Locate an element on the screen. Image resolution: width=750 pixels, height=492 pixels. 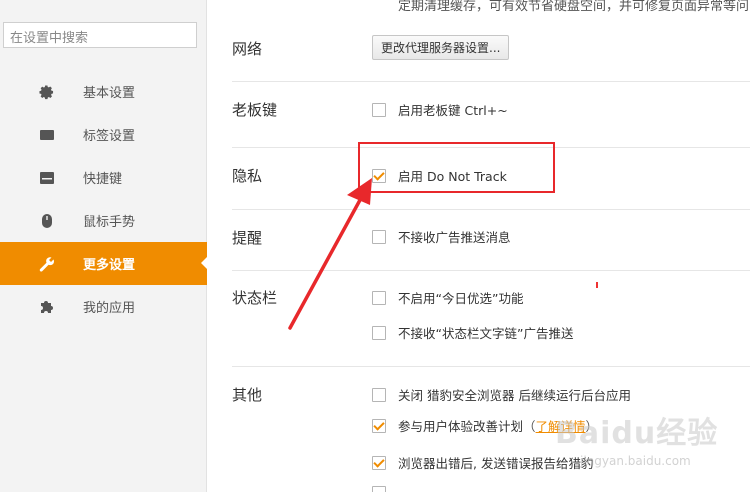
no-statusbar-link-ads-checkbox is located at coordinates (379, 332).